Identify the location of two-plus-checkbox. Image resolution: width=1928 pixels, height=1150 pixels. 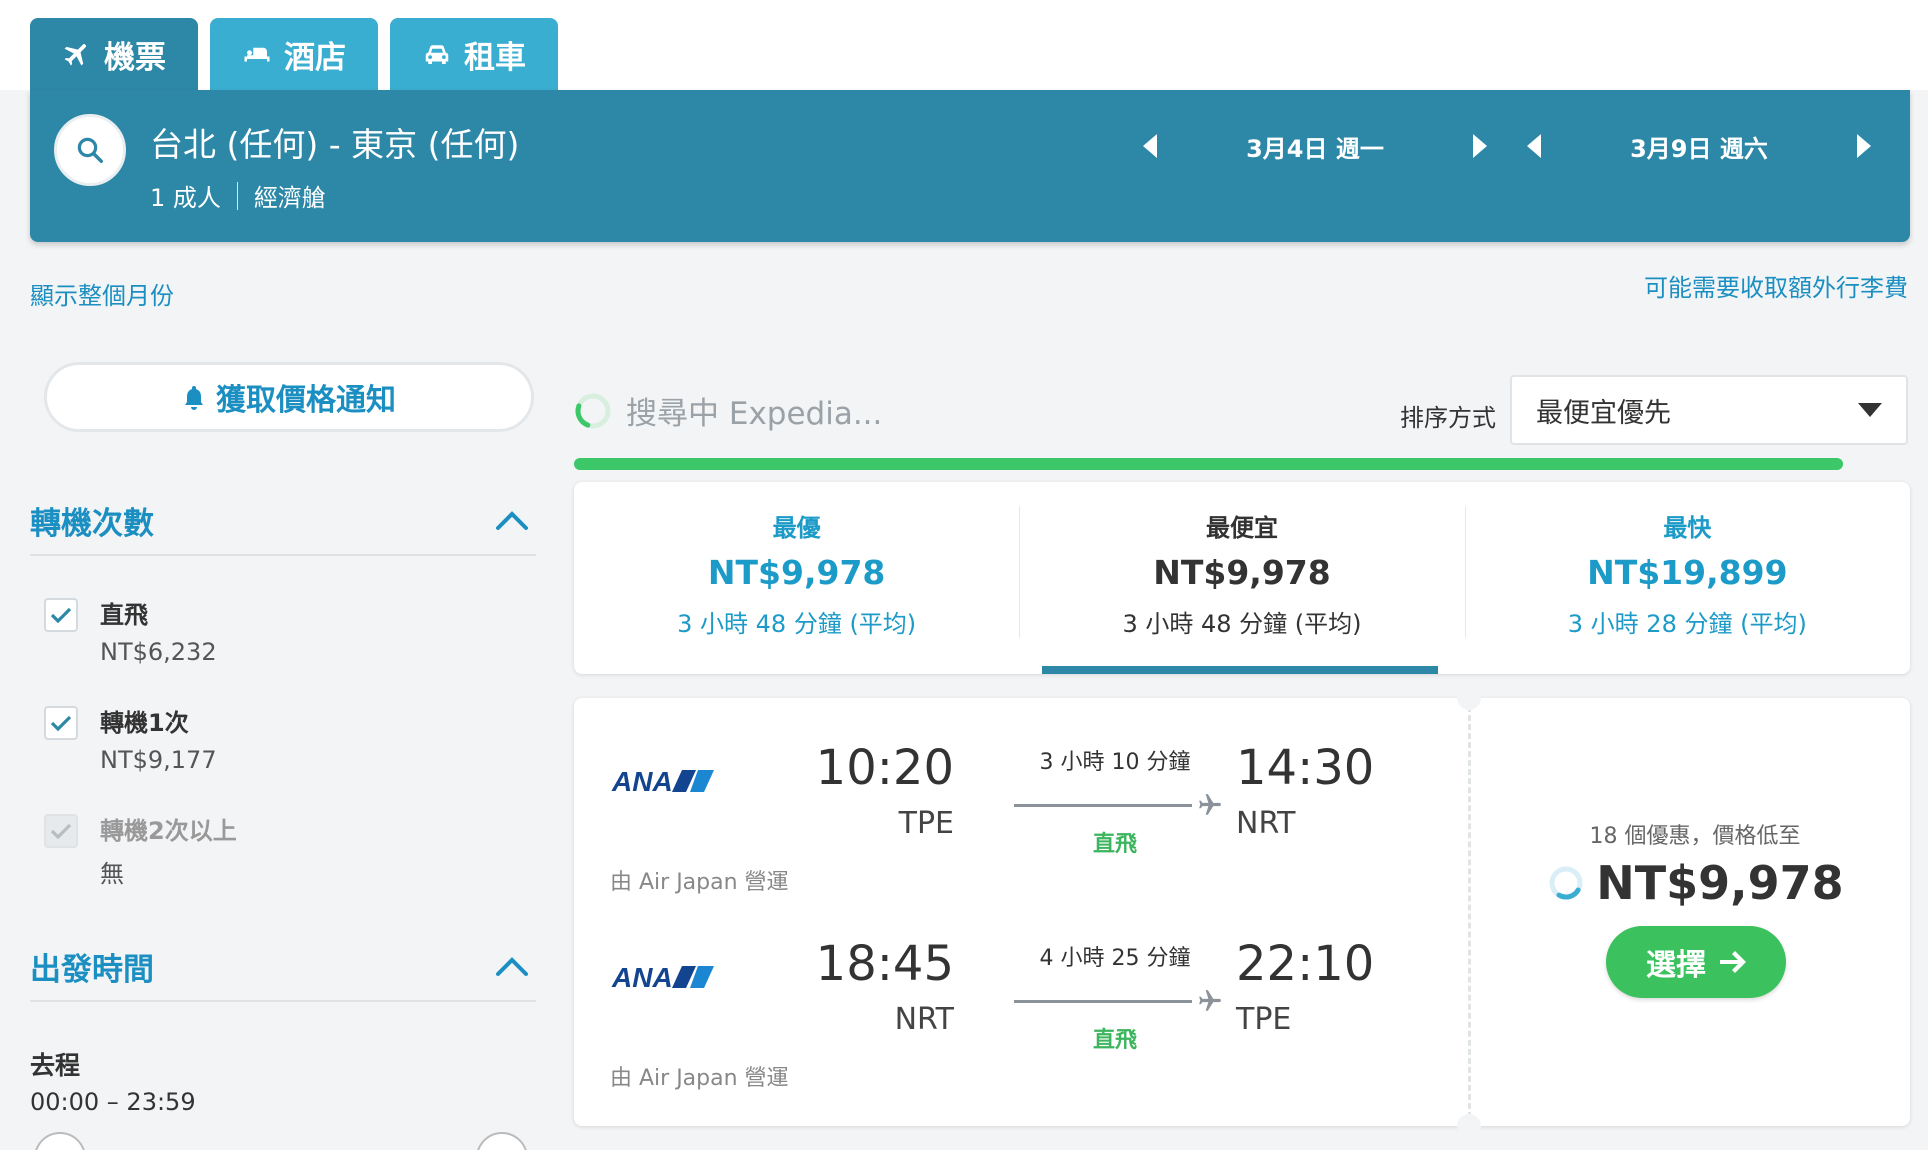
(61, 831).